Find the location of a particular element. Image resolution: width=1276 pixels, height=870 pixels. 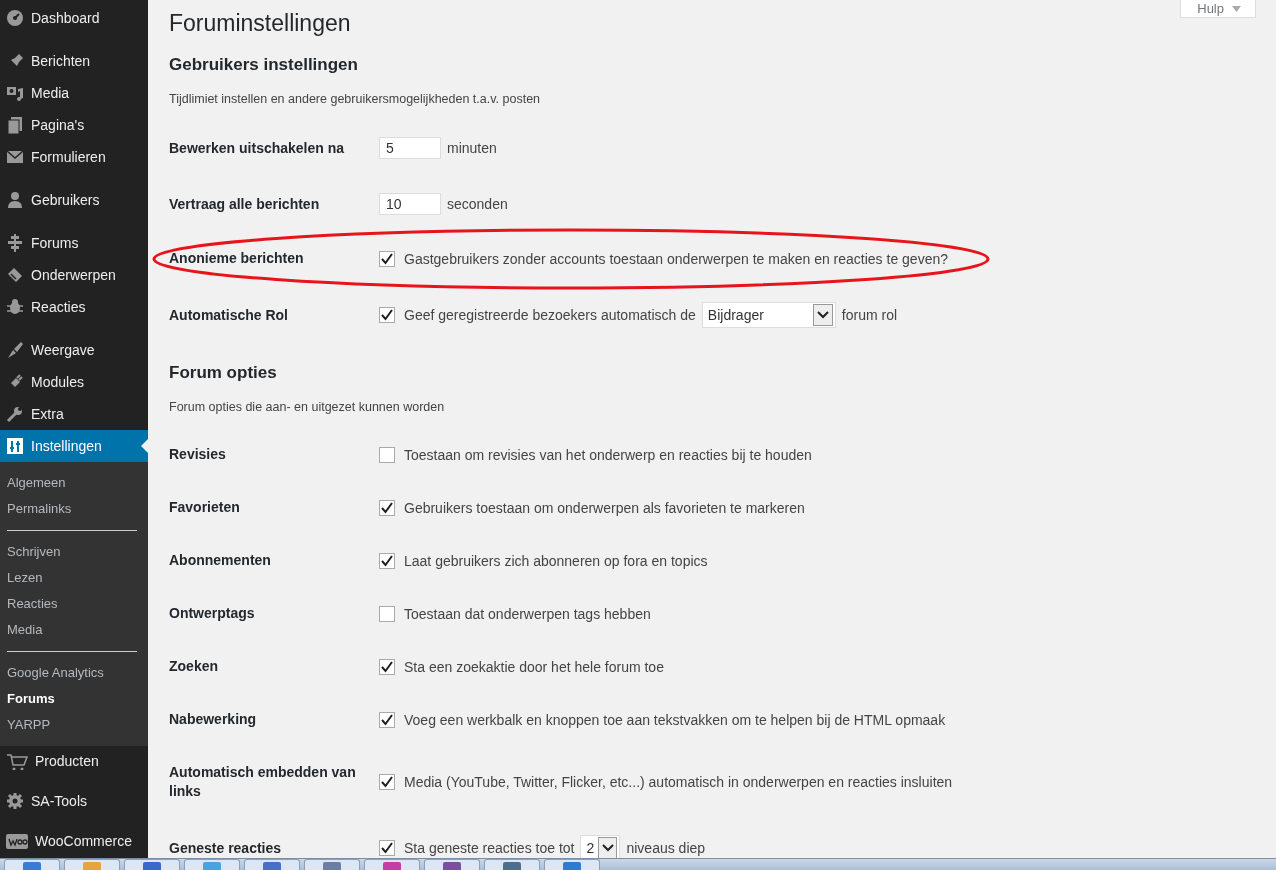

checkbox-label: Gastgebruikers zonder accounts toestaan onderwerpen te maken en reacties te geven? is located at coordinates (676, 258).